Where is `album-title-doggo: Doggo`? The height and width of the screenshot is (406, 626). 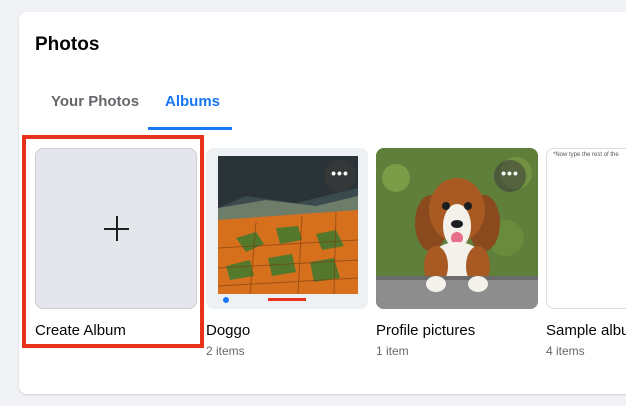
album-title-doggo: Doggo is located at coordinates (228, 330).